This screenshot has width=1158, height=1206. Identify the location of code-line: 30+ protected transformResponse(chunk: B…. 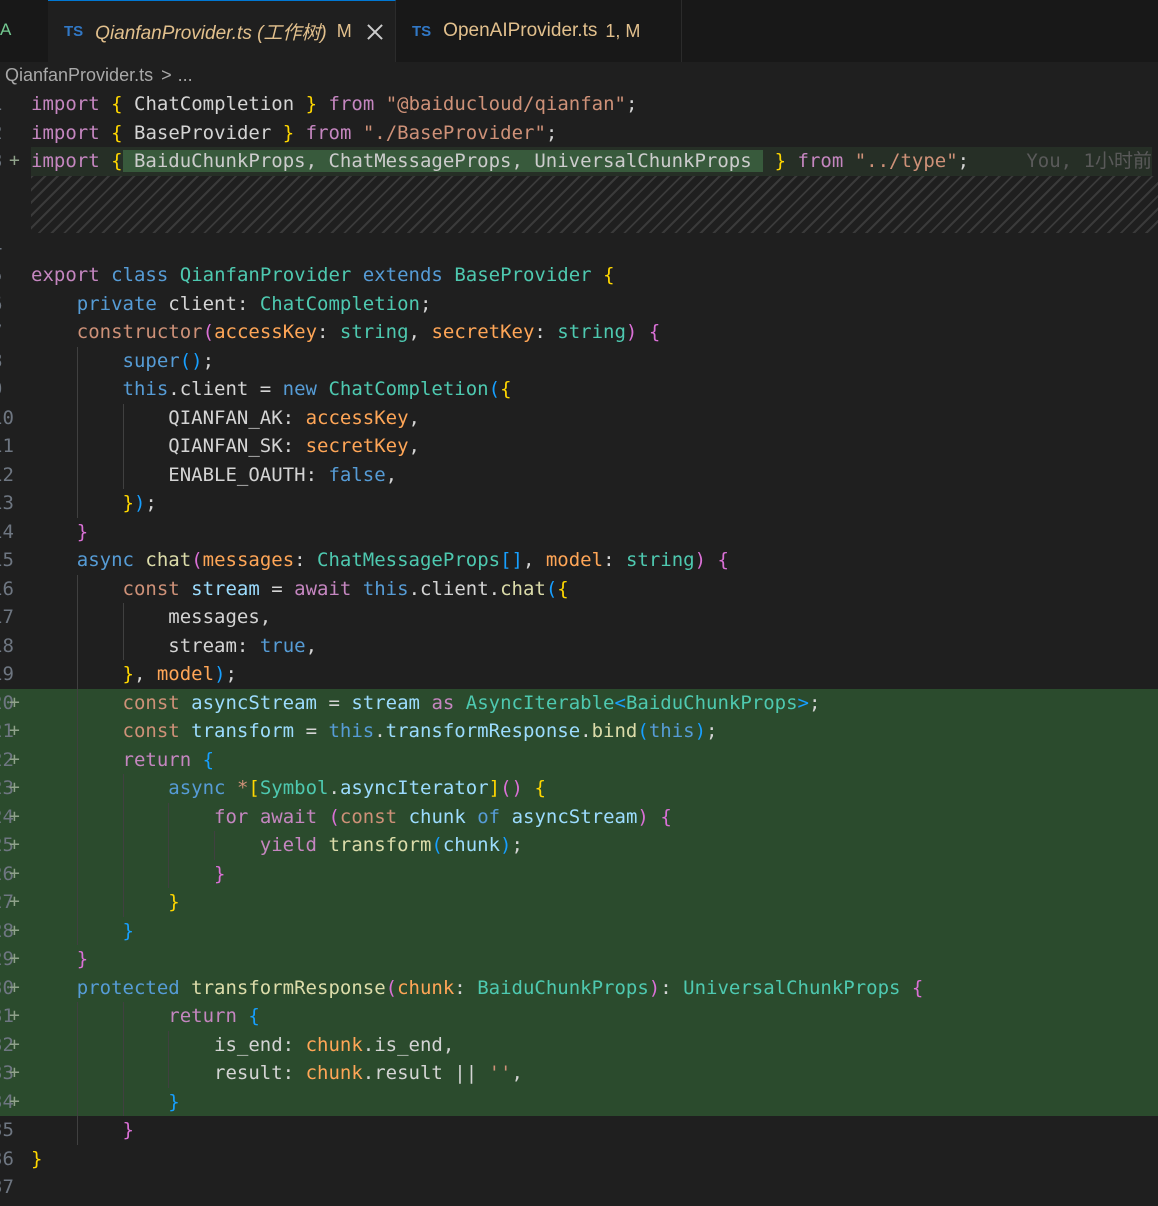
(579, 987).